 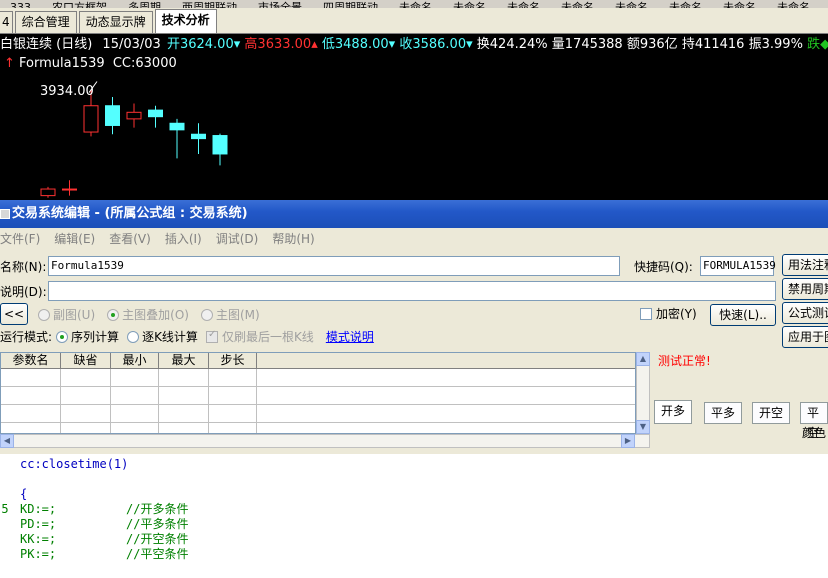 I want to click on code-comment: //开多条件, so click(x=157, y=509).